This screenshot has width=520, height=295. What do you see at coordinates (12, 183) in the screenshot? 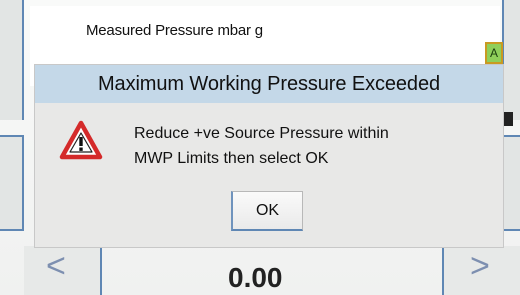
I see `left-panel-middle` at bounding box center [12, 183].